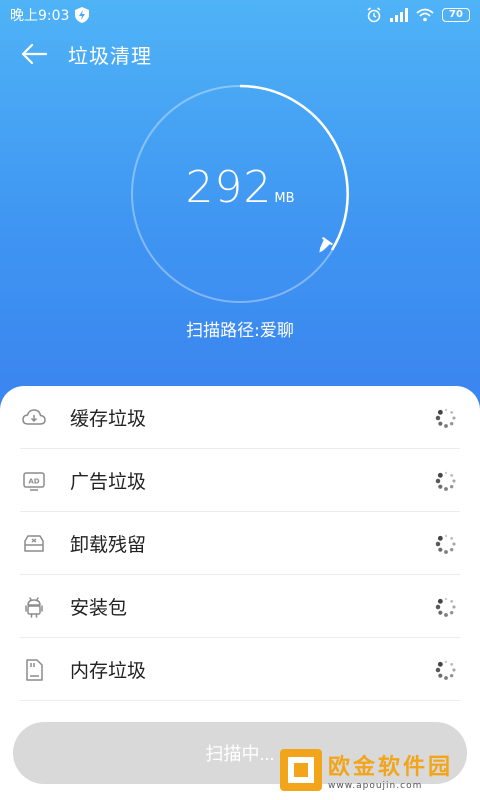  I want to click on junk-size-readout: 292 MB, so click(240, 187).